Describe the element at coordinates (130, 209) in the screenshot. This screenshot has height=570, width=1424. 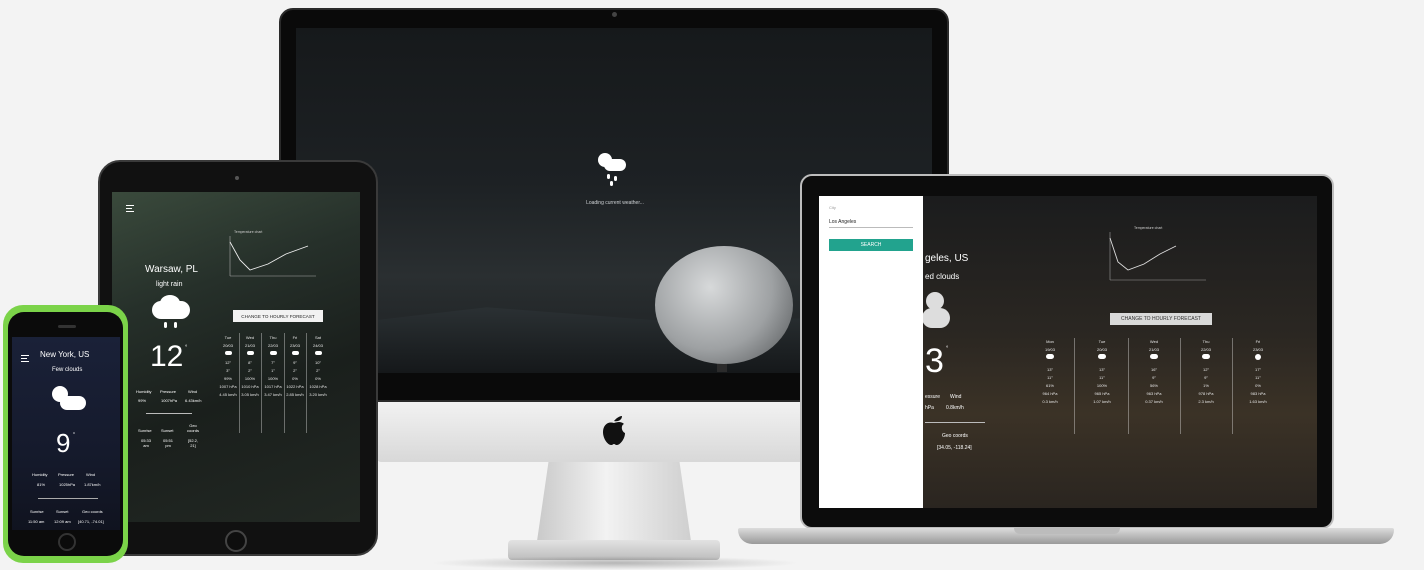
I see `ipad-menu-icon` at that location.